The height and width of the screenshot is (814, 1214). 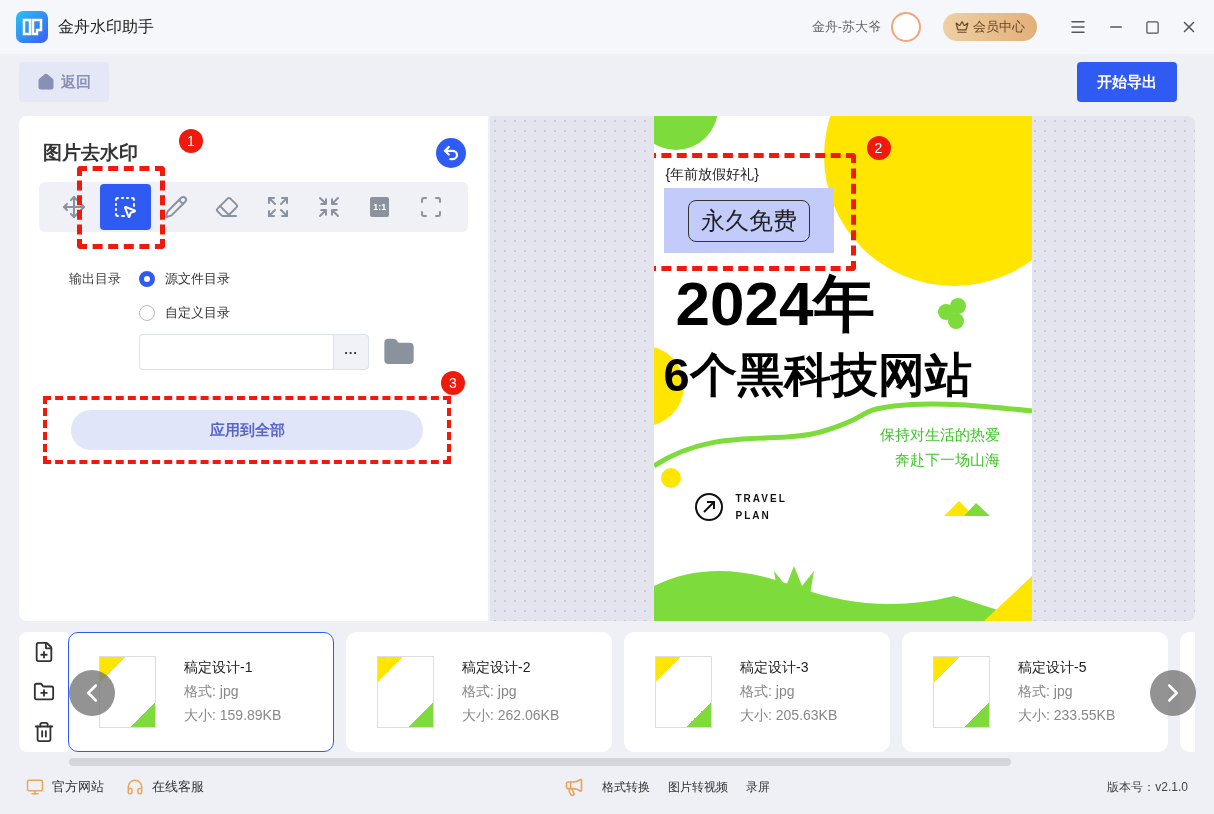 What do you see at coordinates (775, 668) in the screenshot?
I see `file-name: 稿定设计-3` at bounding box center [775, 668].